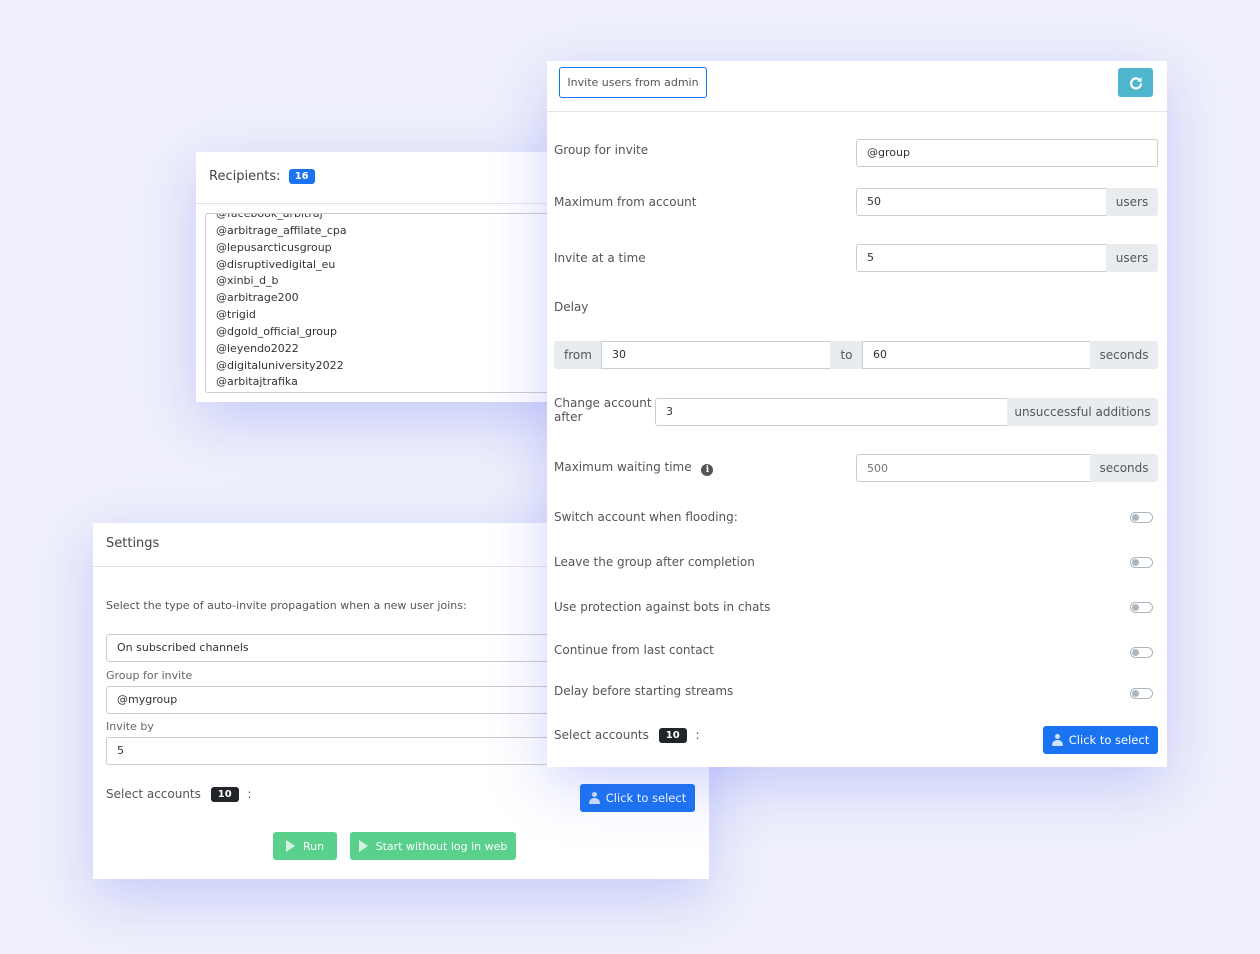 This screenshot has height=954, width=1260. I want to click on start-without-log-button: Start without log in web, so click(433, 846).